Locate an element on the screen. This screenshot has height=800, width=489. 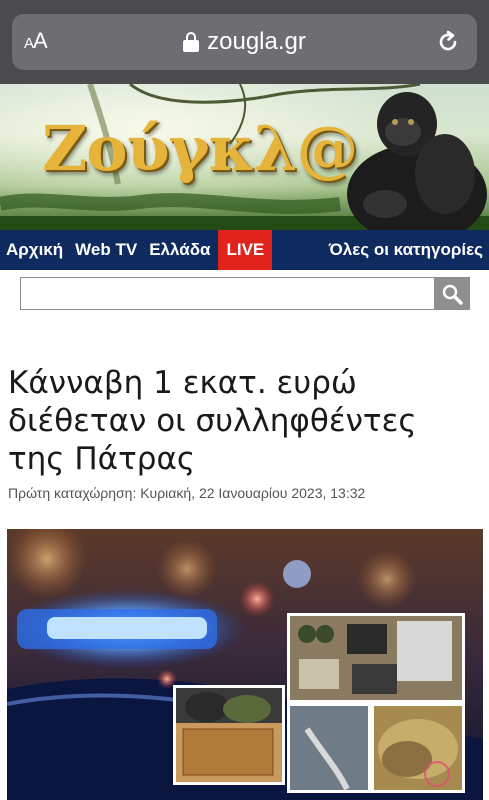
text-size-button: AA is located at coordinates (36, 41).